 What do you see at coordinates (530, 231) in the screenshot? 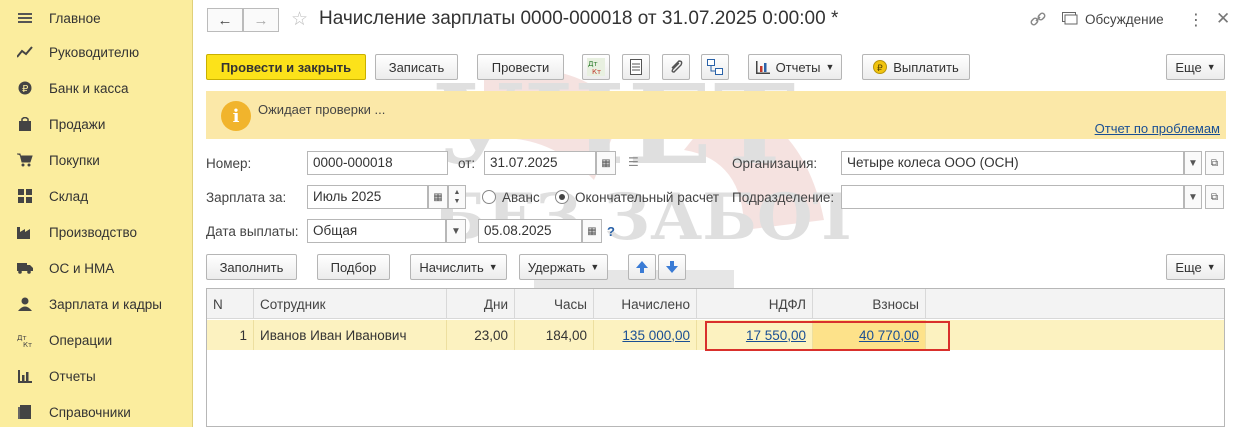
I see `payday-date-field: 05.08.2025` at bounding box center [530, 231].